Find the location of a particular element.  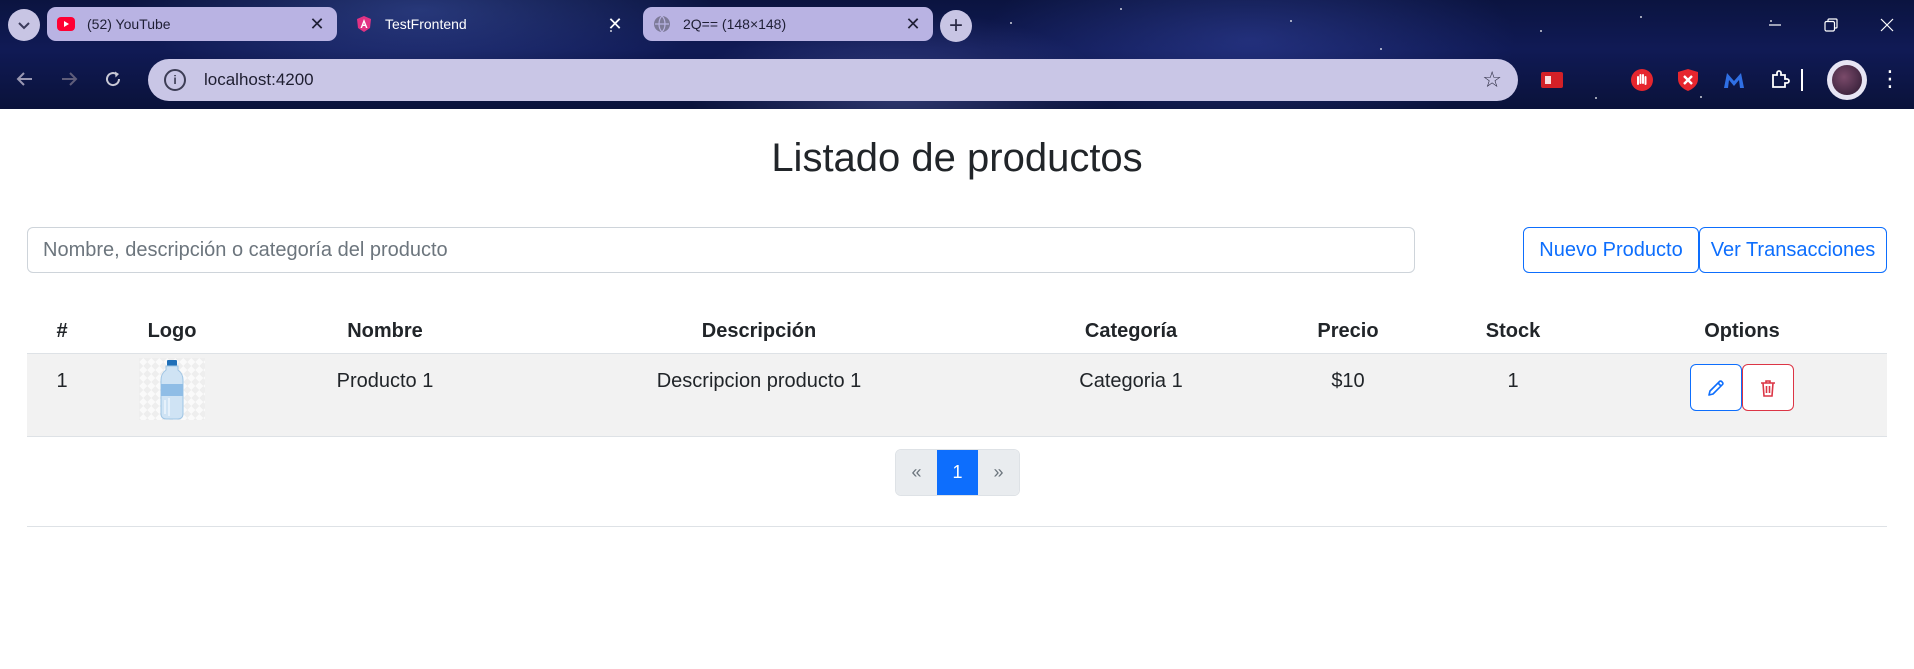

cell-description: Descripcion producto 1 is located at coordinates (759, 395).